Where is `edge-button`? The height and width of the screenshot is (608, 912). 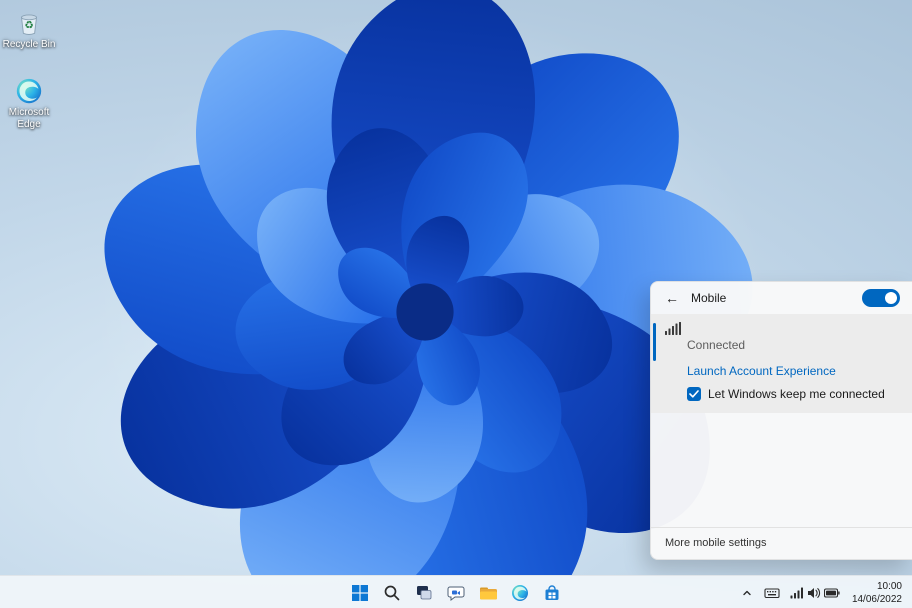
edge-button is located at coordinates (520, 593).